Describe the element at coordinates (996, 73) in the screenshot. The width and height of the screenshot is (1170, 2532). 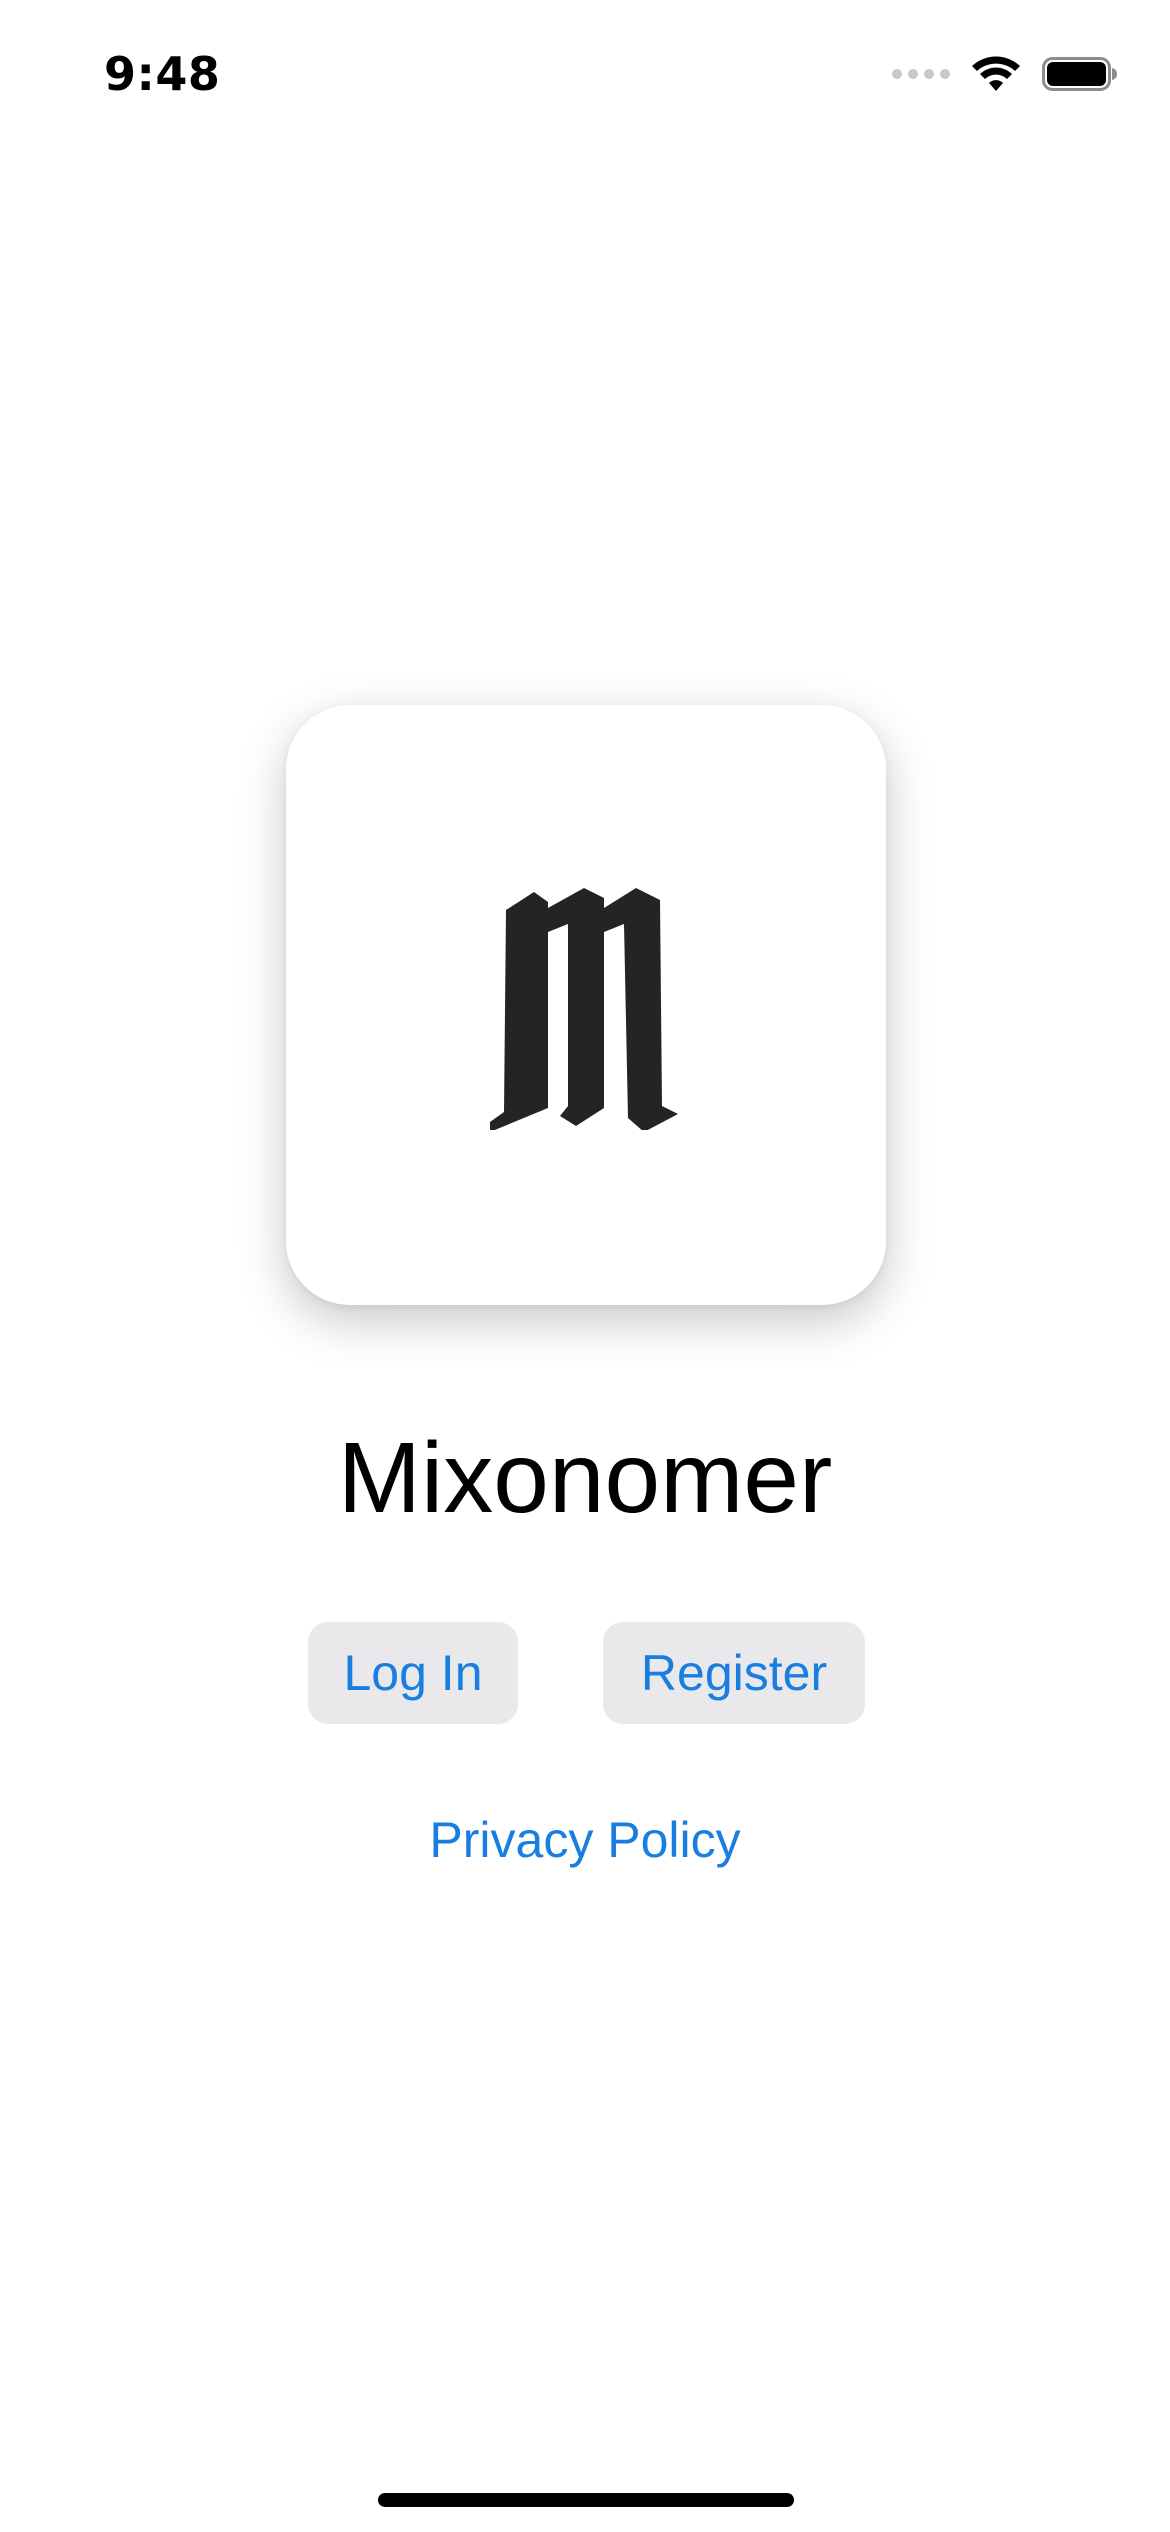
I see `wifi-icon` at that location.